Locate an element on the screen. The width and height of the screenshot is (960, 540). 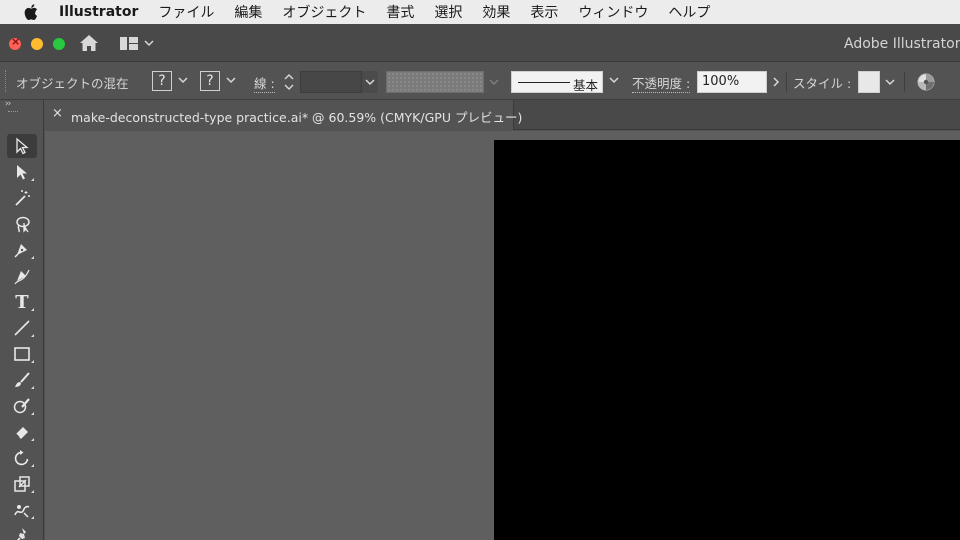
stroke-weight-label: 線 : is located at coordinates (264, 83).